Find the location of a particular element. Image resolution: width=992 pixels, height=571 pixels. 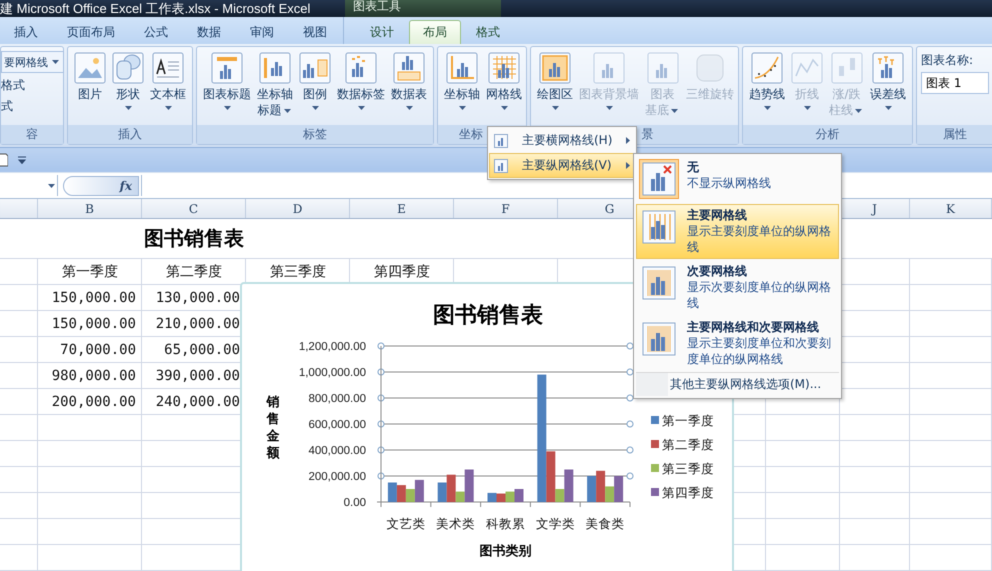

window-title: 建 Microsoft Office Excel 工作表.xlsx - Microsoft Excel is located at coordinates (156, 8).